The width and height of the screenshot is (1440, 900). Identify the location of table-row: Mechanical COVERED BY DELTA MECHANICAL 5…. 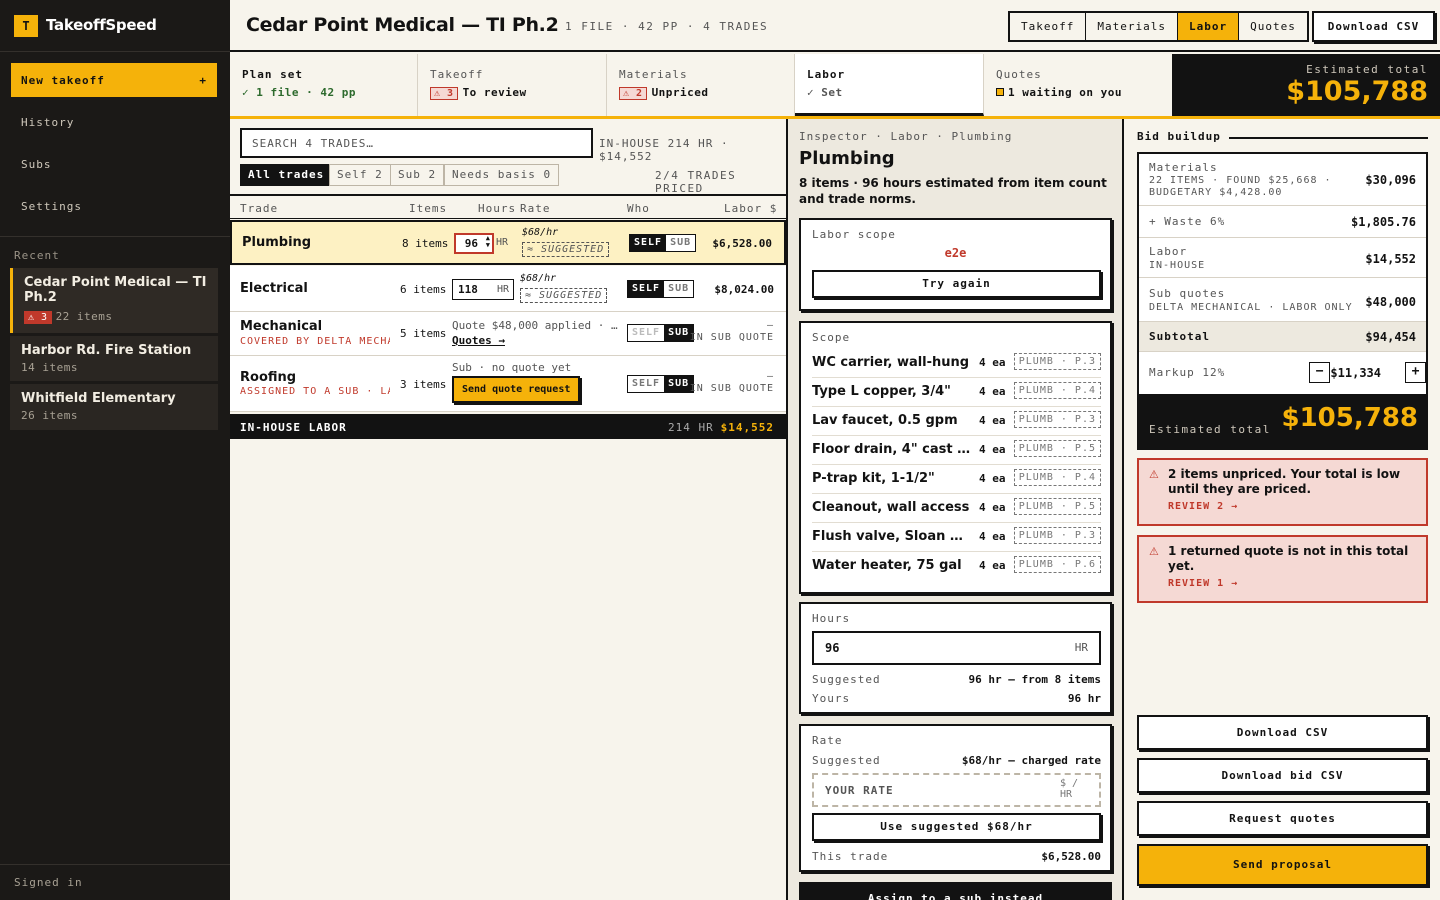
(508, 334).